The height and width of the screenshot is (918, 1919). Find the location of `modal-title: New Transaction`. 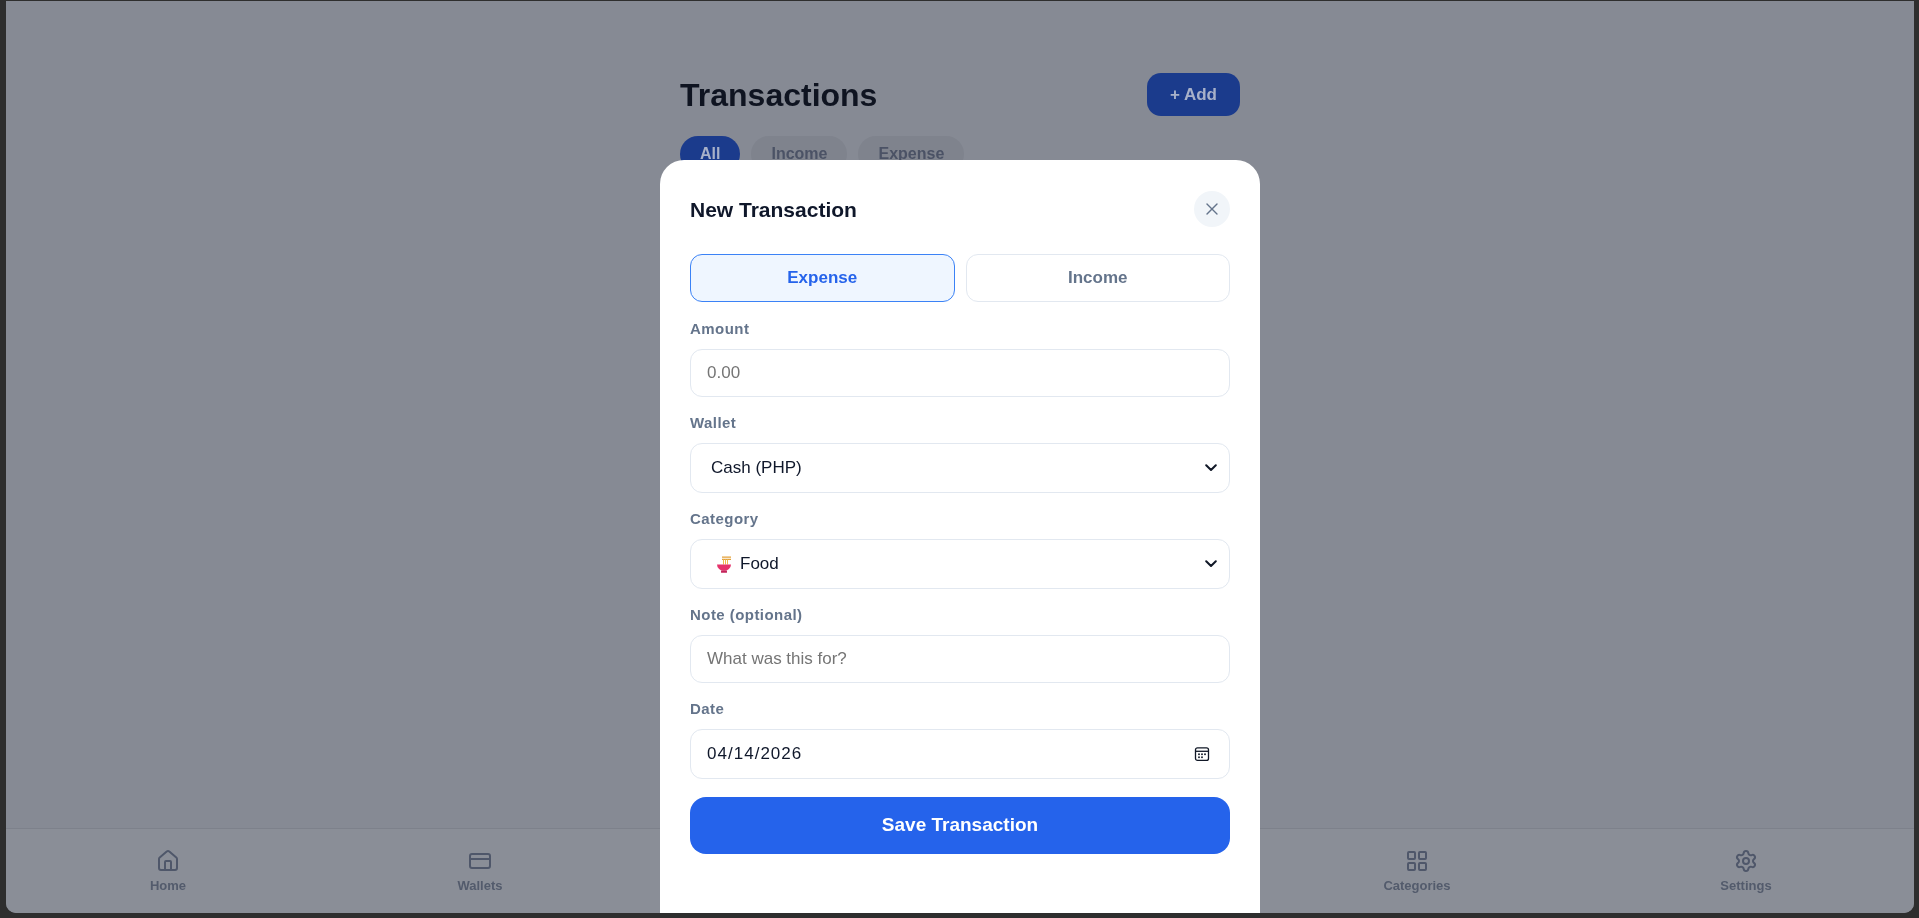

modal-title: New Transaction is located at coordinates (773, 209).